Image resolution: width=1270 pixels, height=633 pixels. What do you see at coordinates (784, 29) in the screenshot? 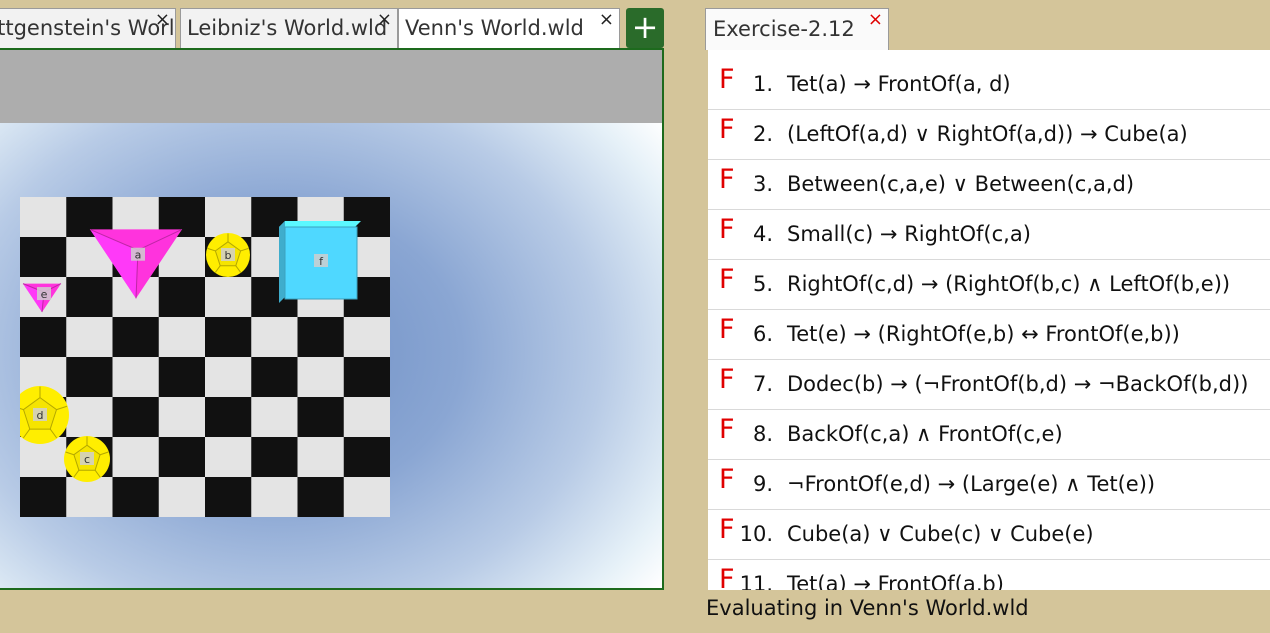
I see `exercise-title: Exercise-2.12` at bounding box center [784, 29].